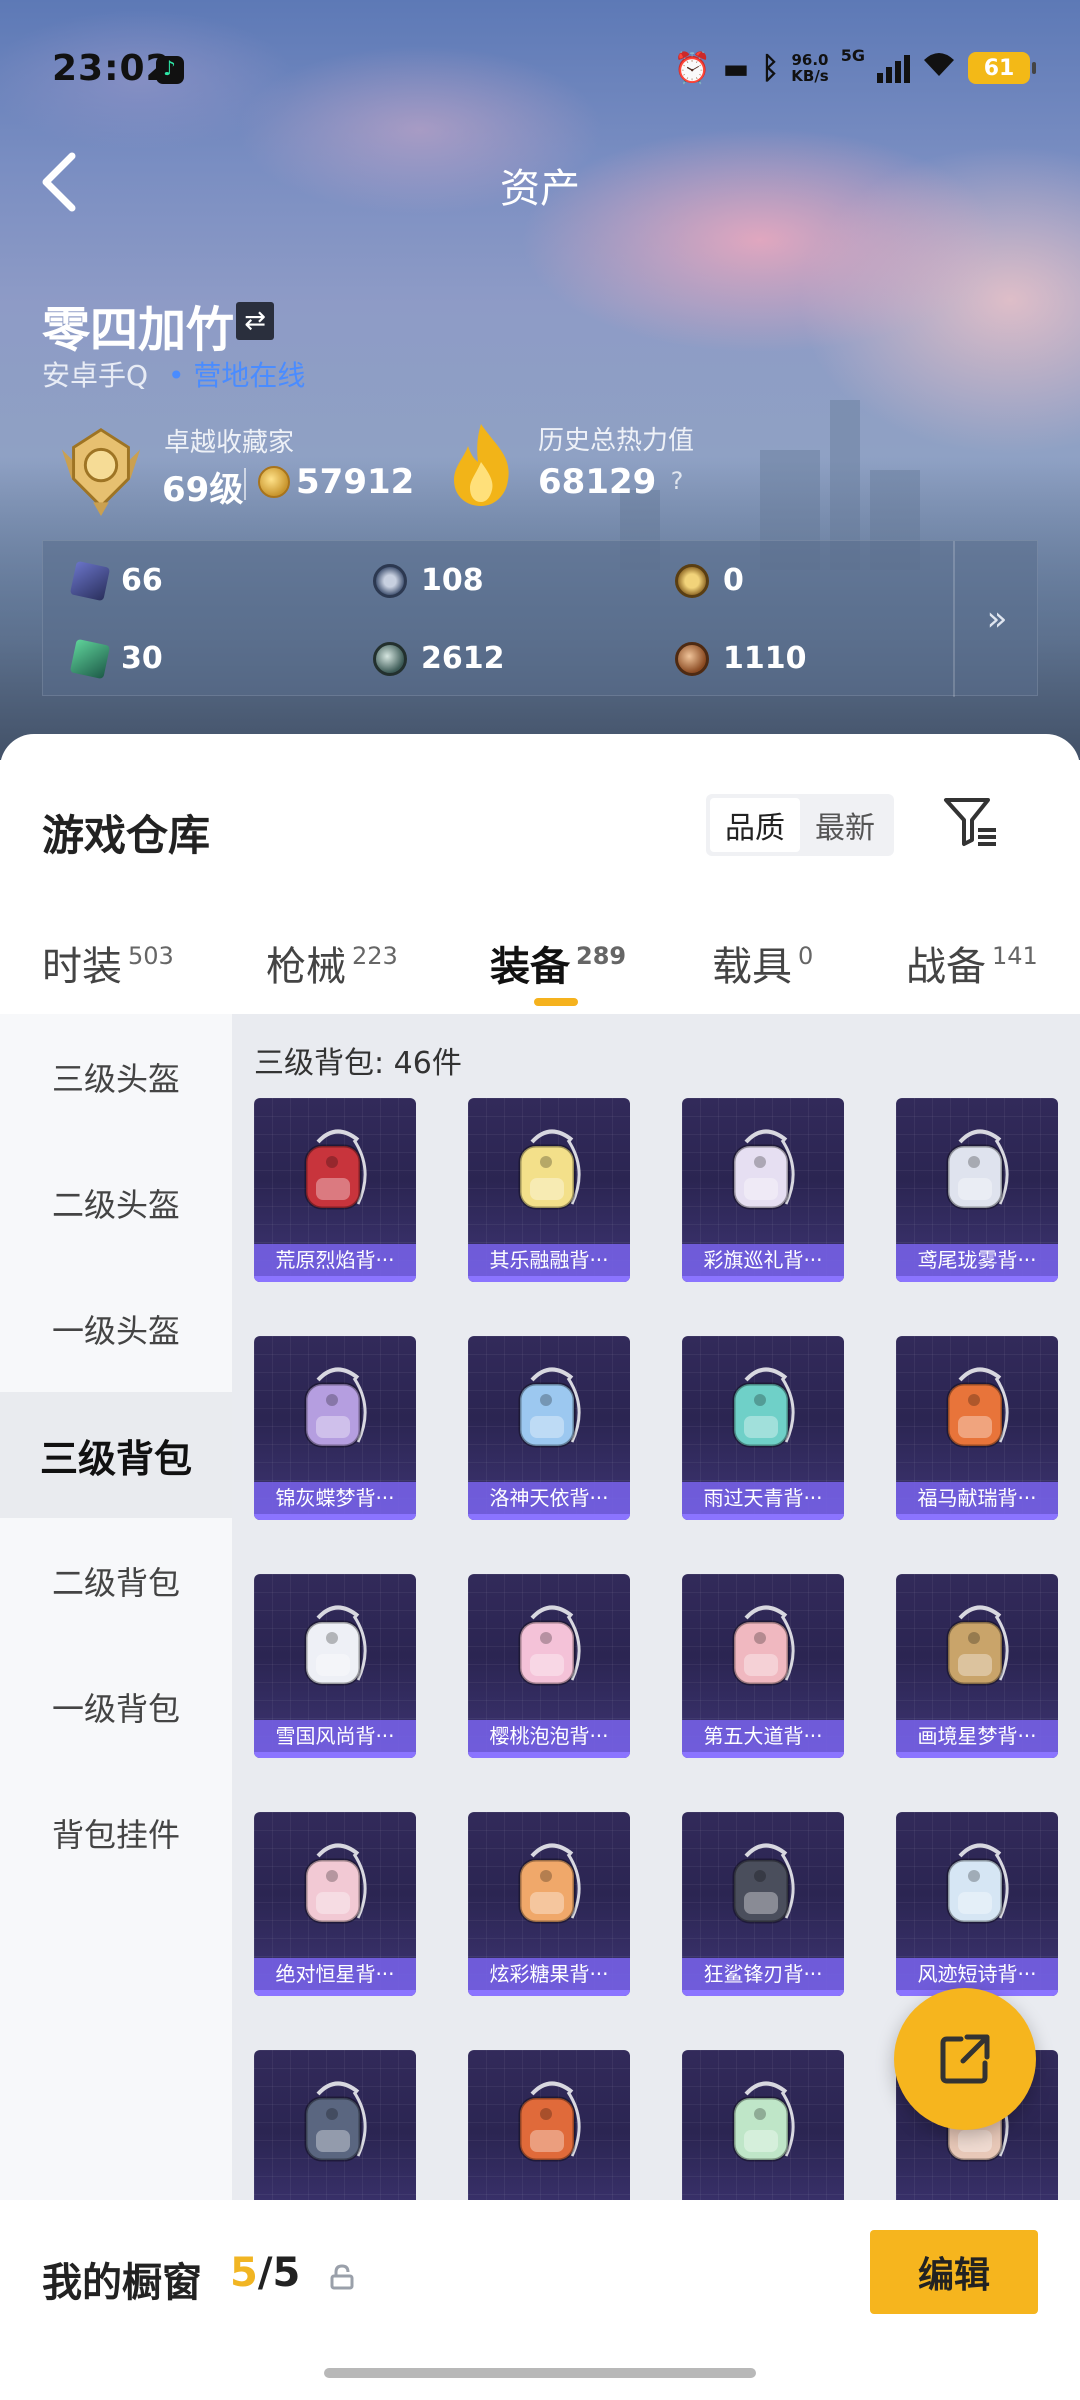 This screenshot has height=2400, width=1080. I want to click on sidebar-item-level1-helmet: 一级头盔, so click(116, 1329).